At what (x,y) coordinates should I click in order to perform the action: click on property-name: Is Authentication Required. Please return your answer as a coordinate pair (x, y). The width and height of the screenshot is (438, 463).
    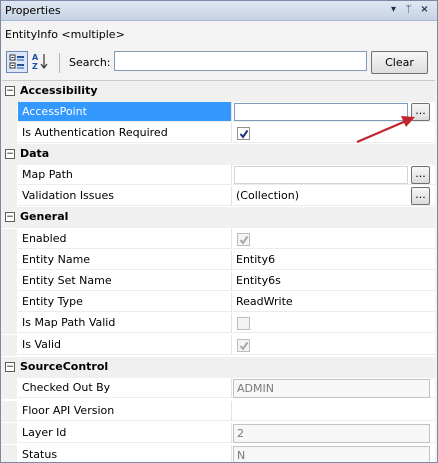
    Looking at the image, I should click on (125, 133).